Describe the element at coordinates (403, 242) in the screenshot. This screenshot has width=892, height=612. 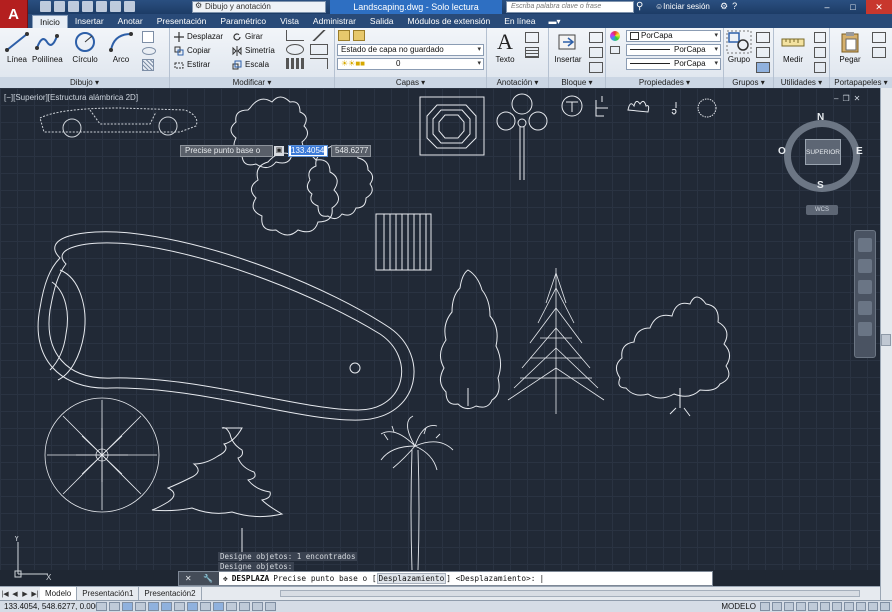
I see `bench-block` at that location.